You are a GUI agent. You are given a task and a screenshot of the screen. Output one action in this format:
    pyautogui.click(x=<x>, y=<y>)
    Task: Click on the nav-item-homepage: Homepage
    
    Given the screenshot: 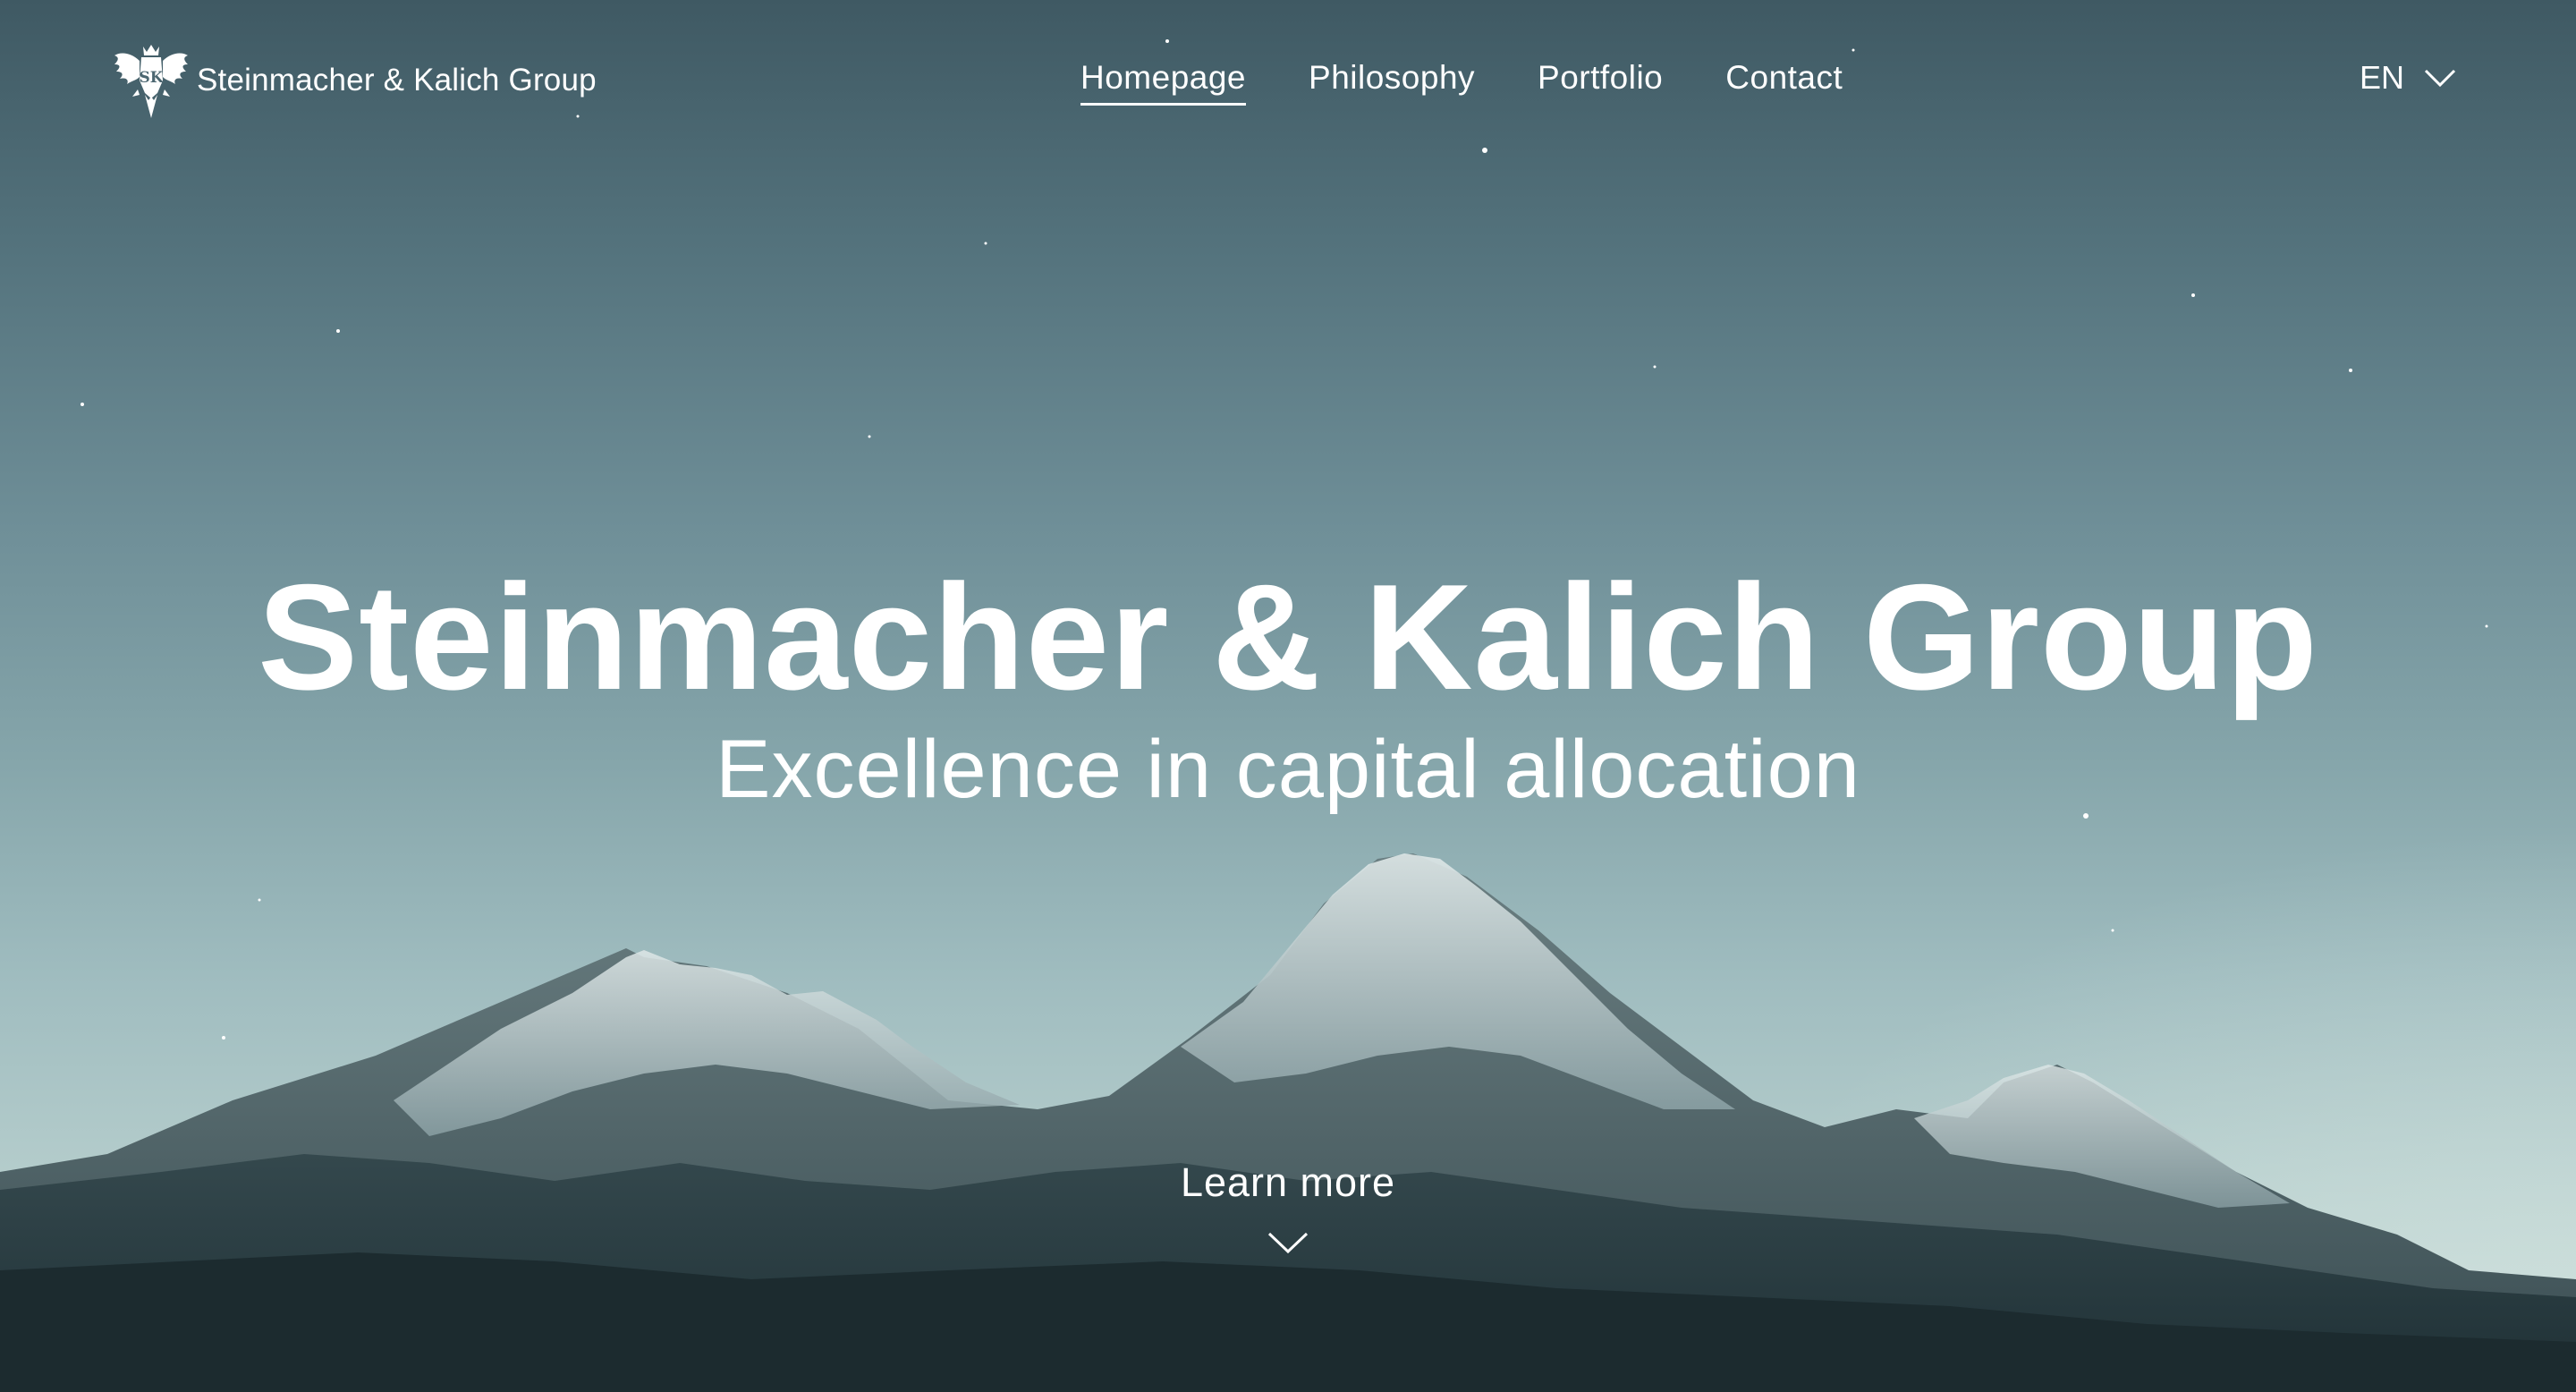 What is the action you would take?
    pyautogui.click(x=1163, y=82)
    